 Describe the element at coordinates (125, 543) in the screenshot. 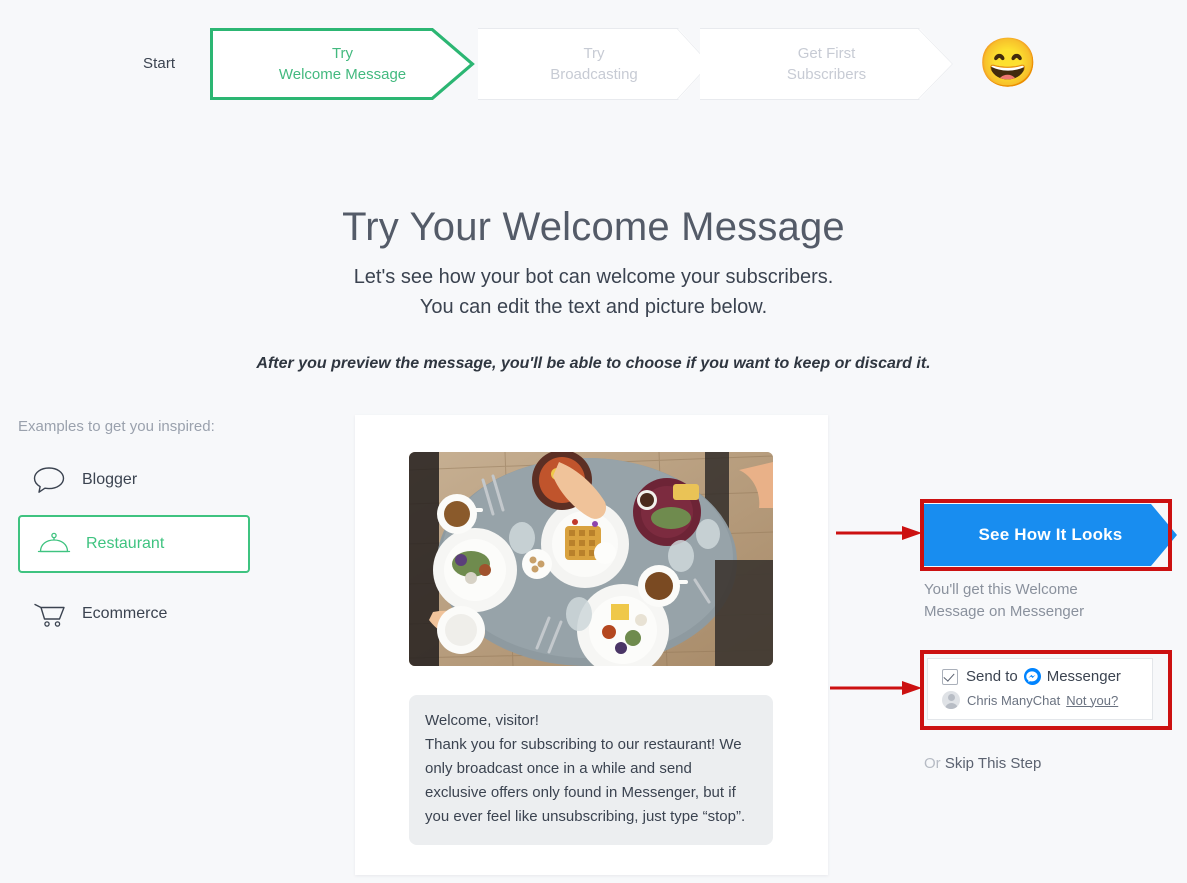

I see `example-item-restaurant-label: Restaurant` at that location.